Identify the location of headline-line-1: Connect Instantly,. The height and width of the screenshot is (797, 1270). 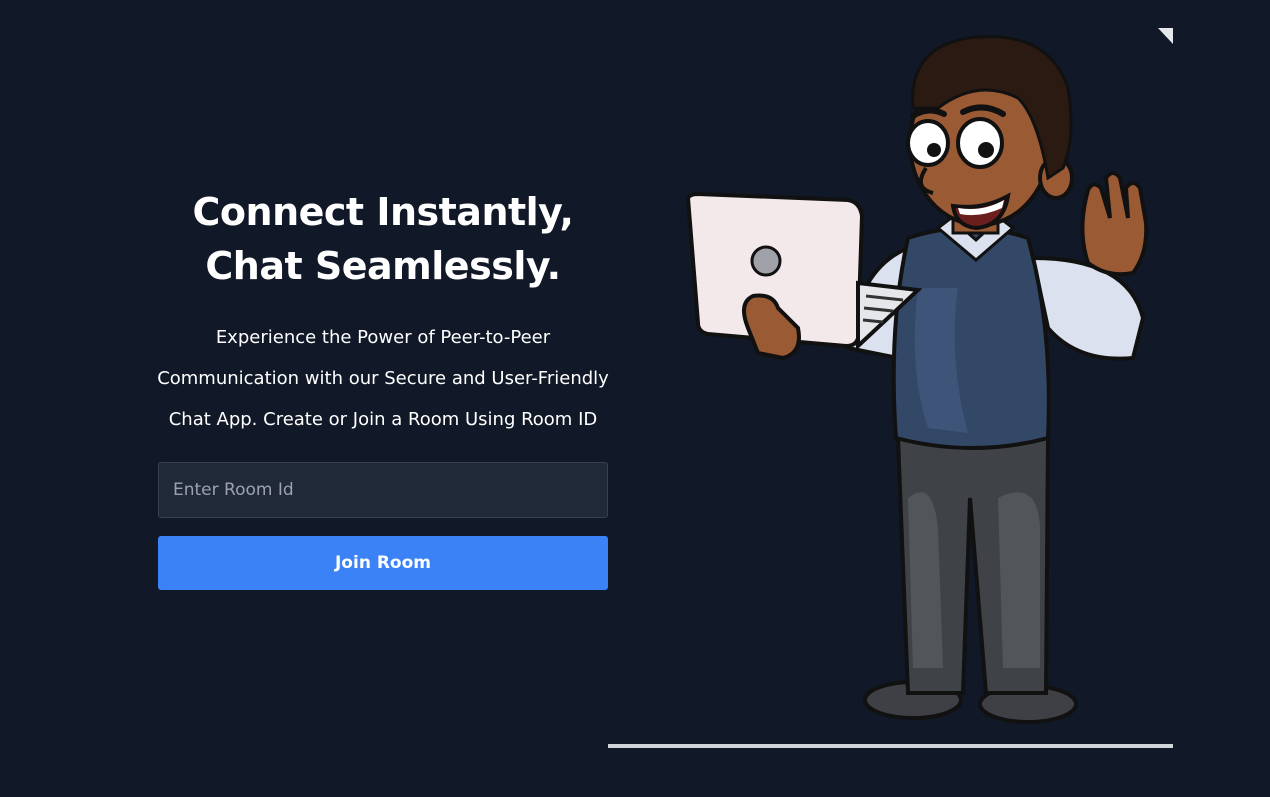
(383, 212).